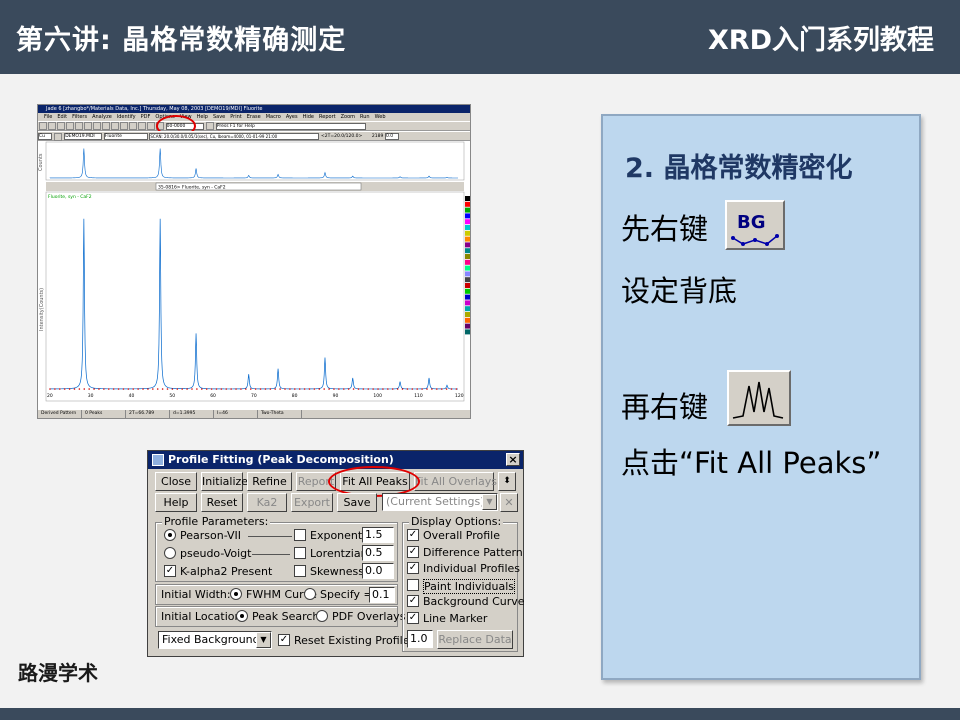 This screenshot has height=720, width=960. What do you see at coordinates (348, 117) in the screenshot?
I see `jade-menu-item: Zoom` at bounding box center [348, 117].